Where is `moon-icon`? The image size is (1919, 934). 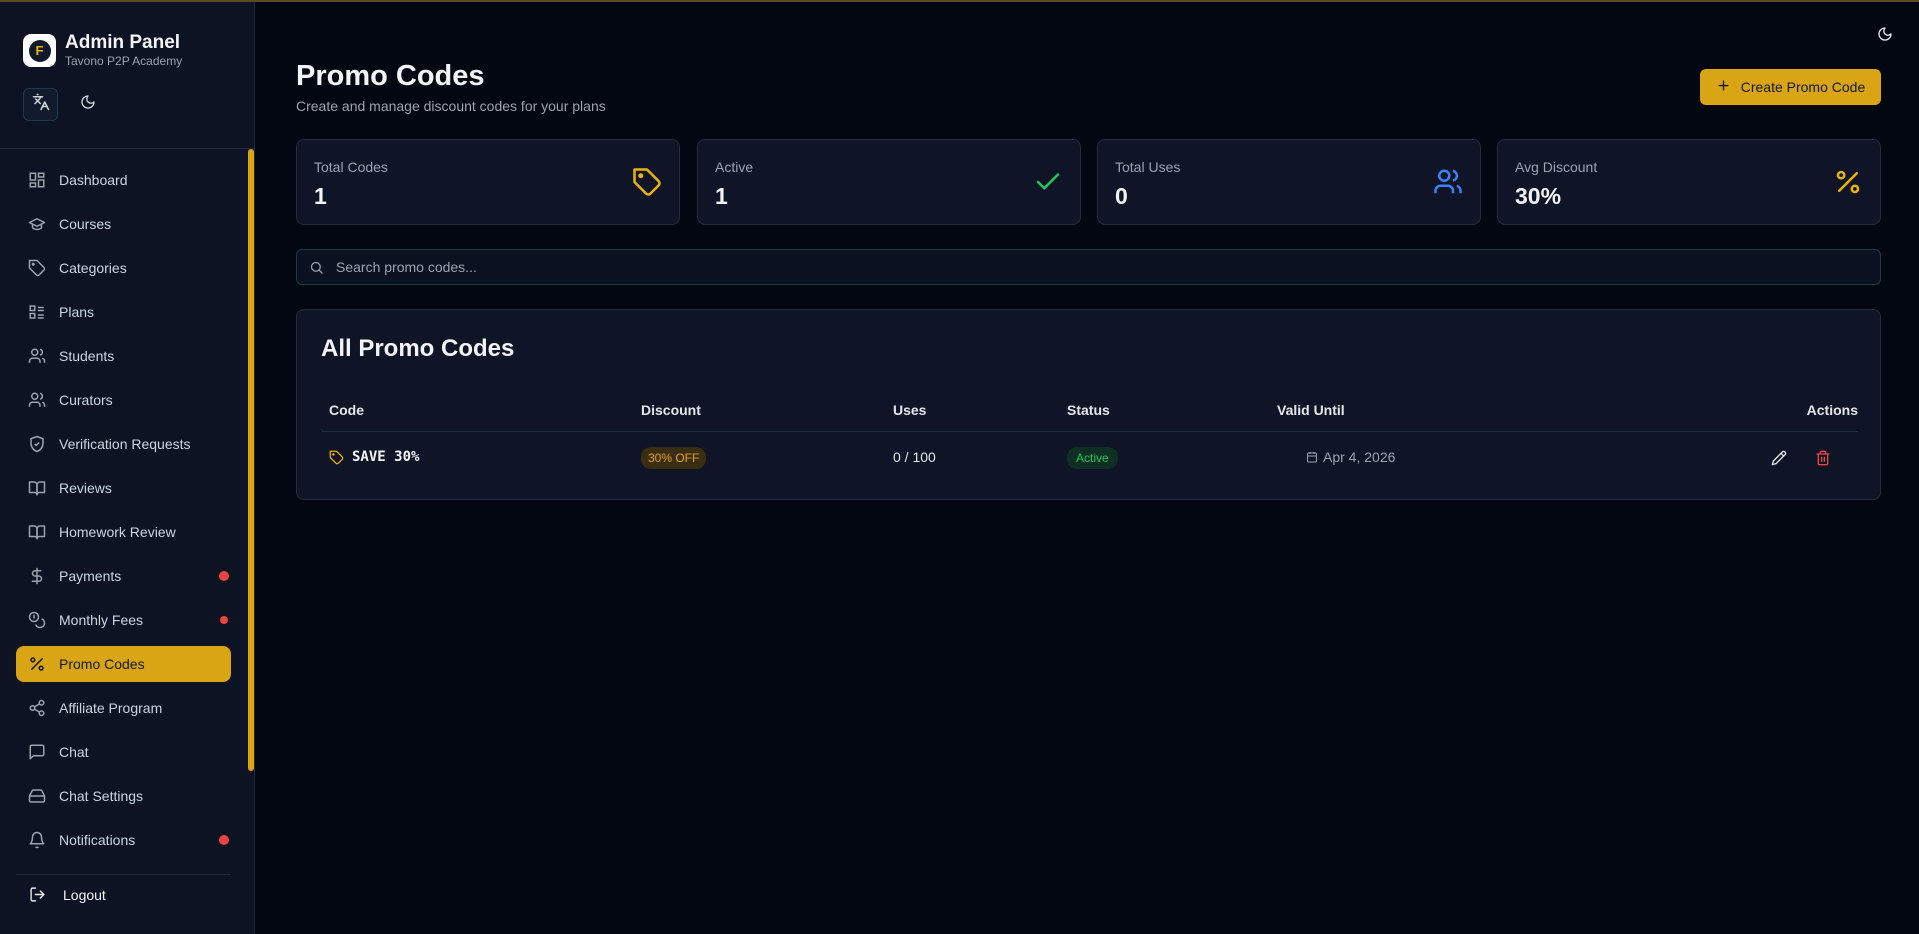
moon-icon is located at coordinates (1885, 36).